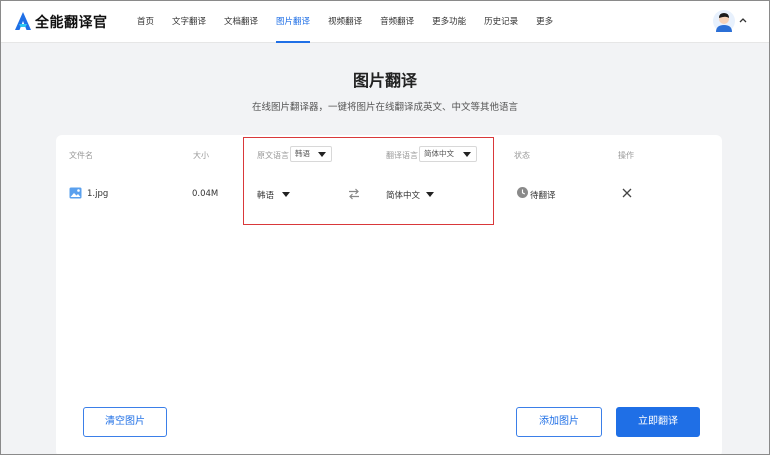 The image size is (770, 455). What do you see at coordinates (626, 155) in the screenshot?
I see `header-action: 操作` at bounding box center [626, 155].